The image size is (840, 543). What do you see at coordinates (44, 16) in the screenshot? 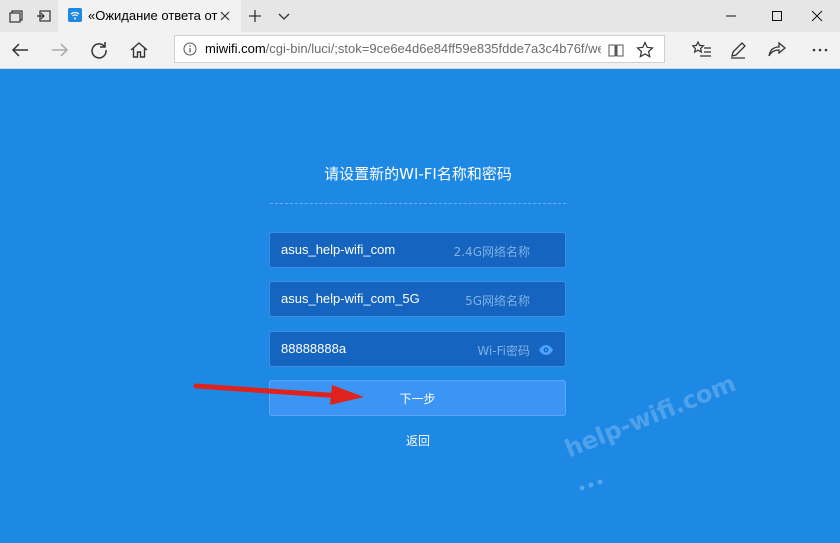
I see `set-aside-tabs-icon` at bounding box center [44, 16].